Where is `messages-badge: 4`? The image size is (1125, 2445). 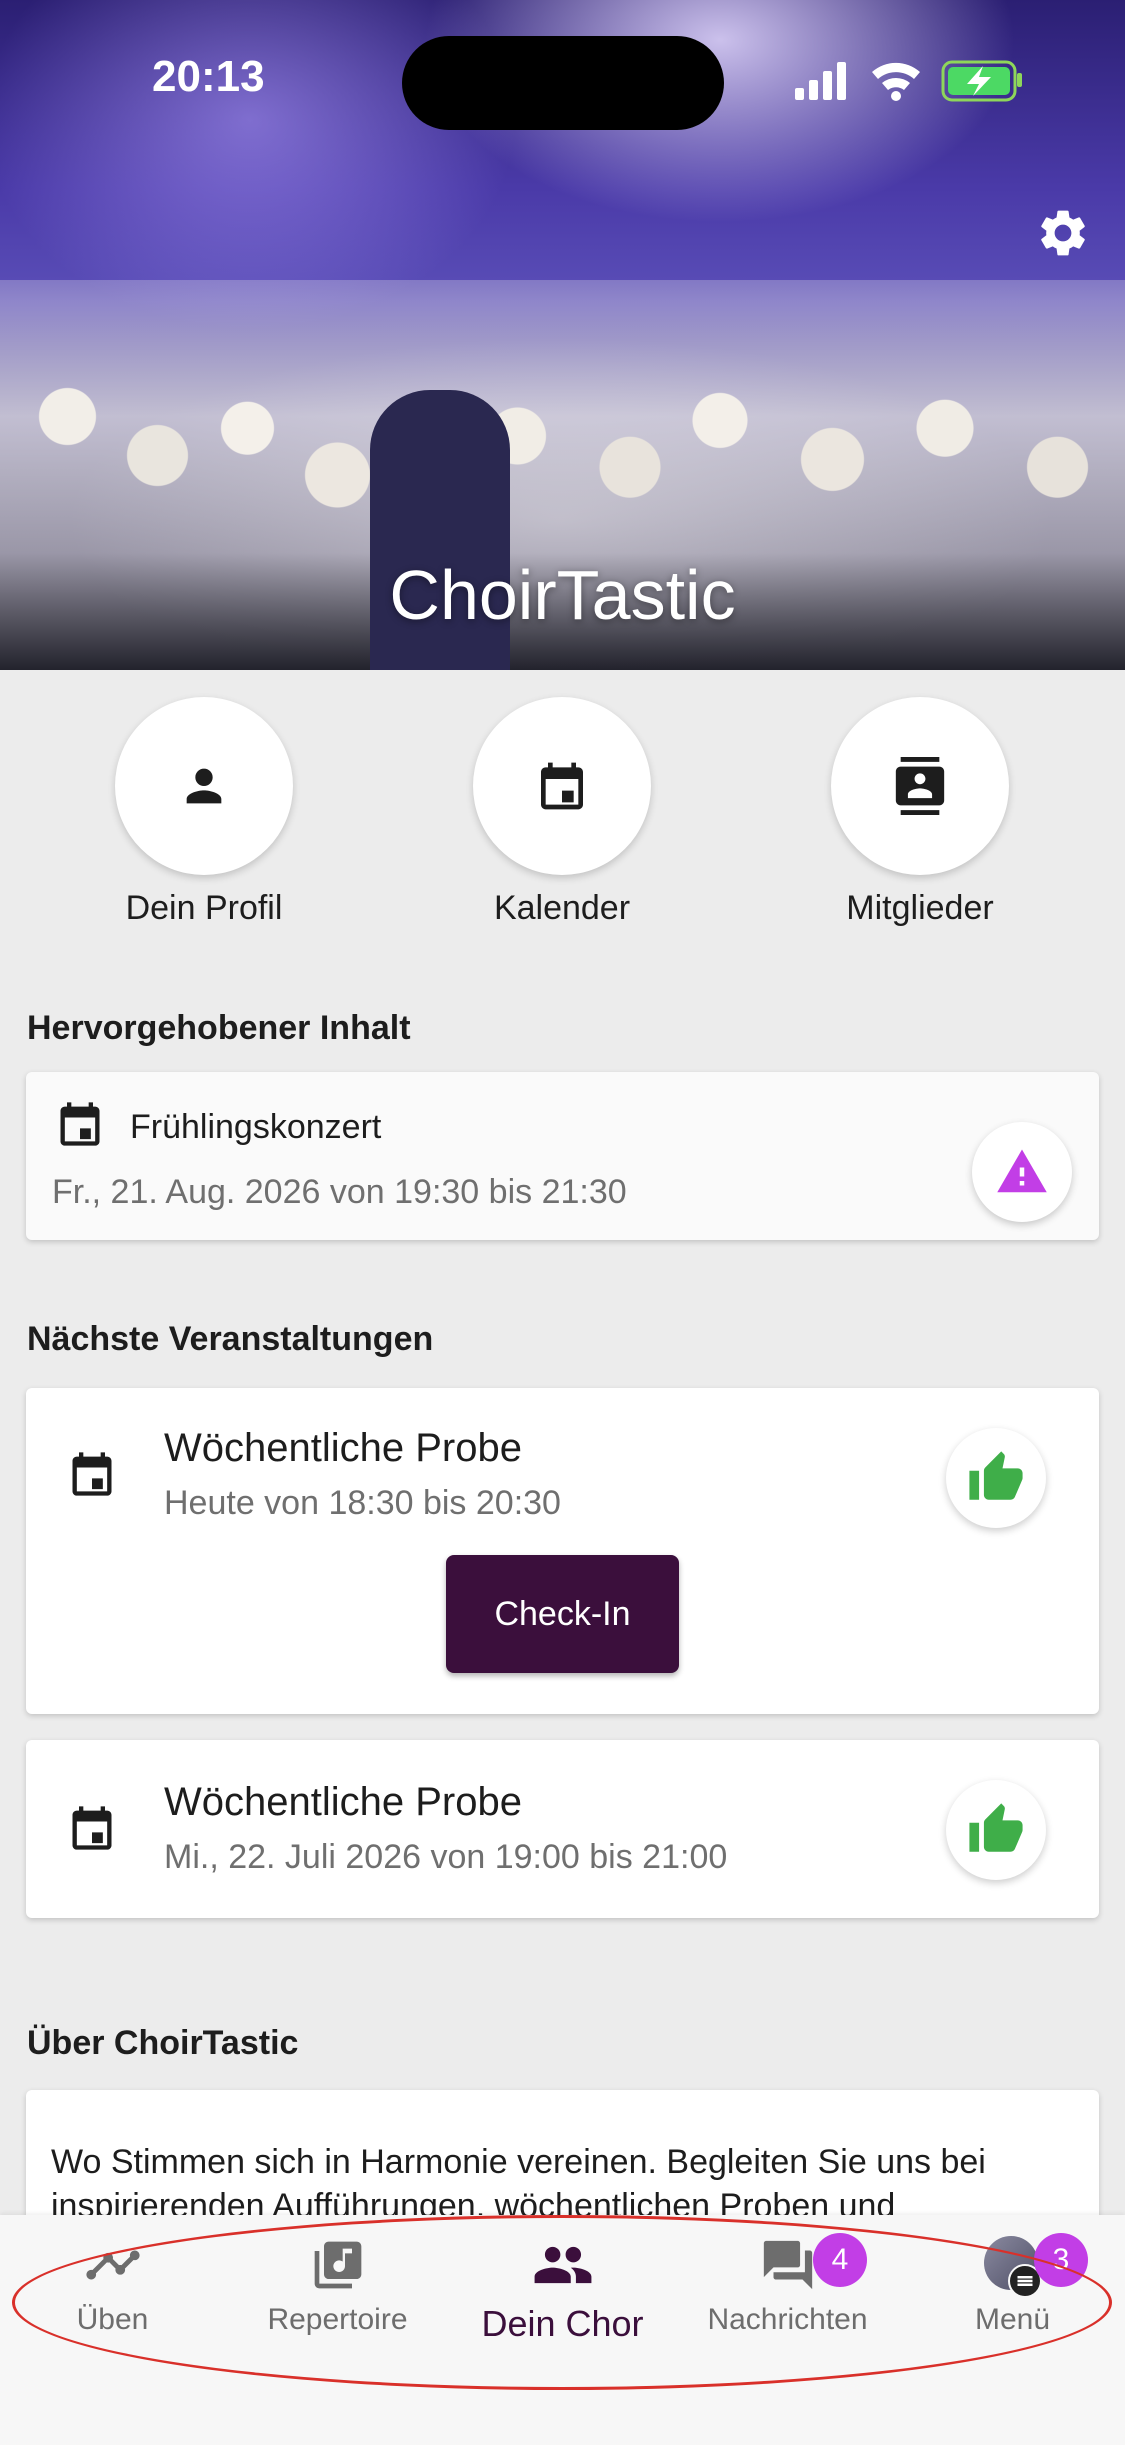 messages-badge: 4 is located at coordinates (840, 2260).